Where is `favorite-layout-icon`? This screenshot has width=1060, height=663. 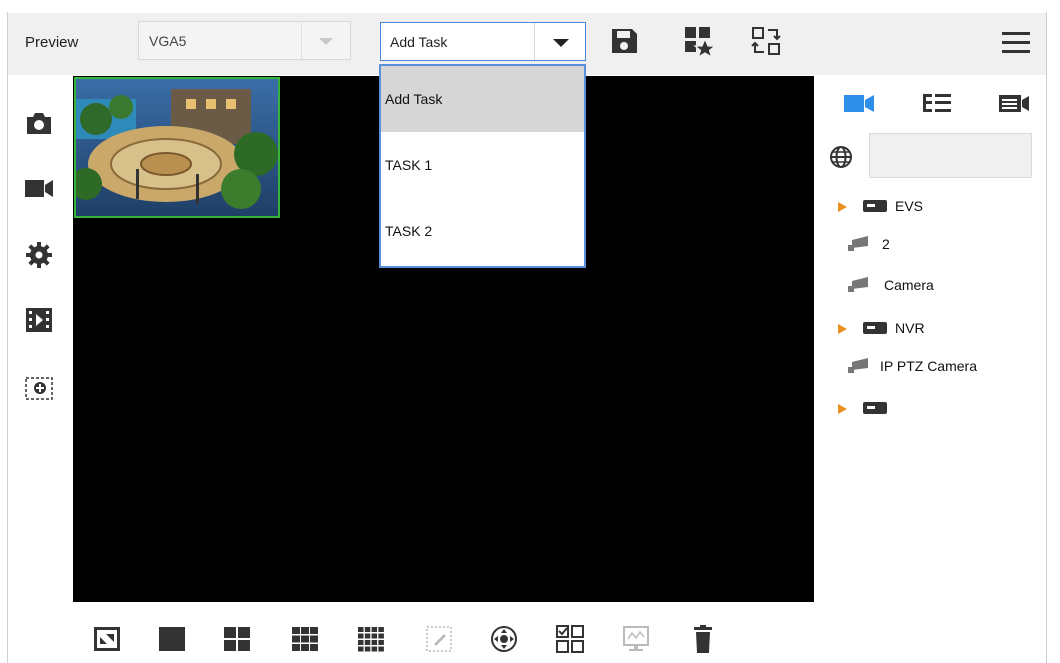 favorite-layout-icon is located at coordinates (699, 41).